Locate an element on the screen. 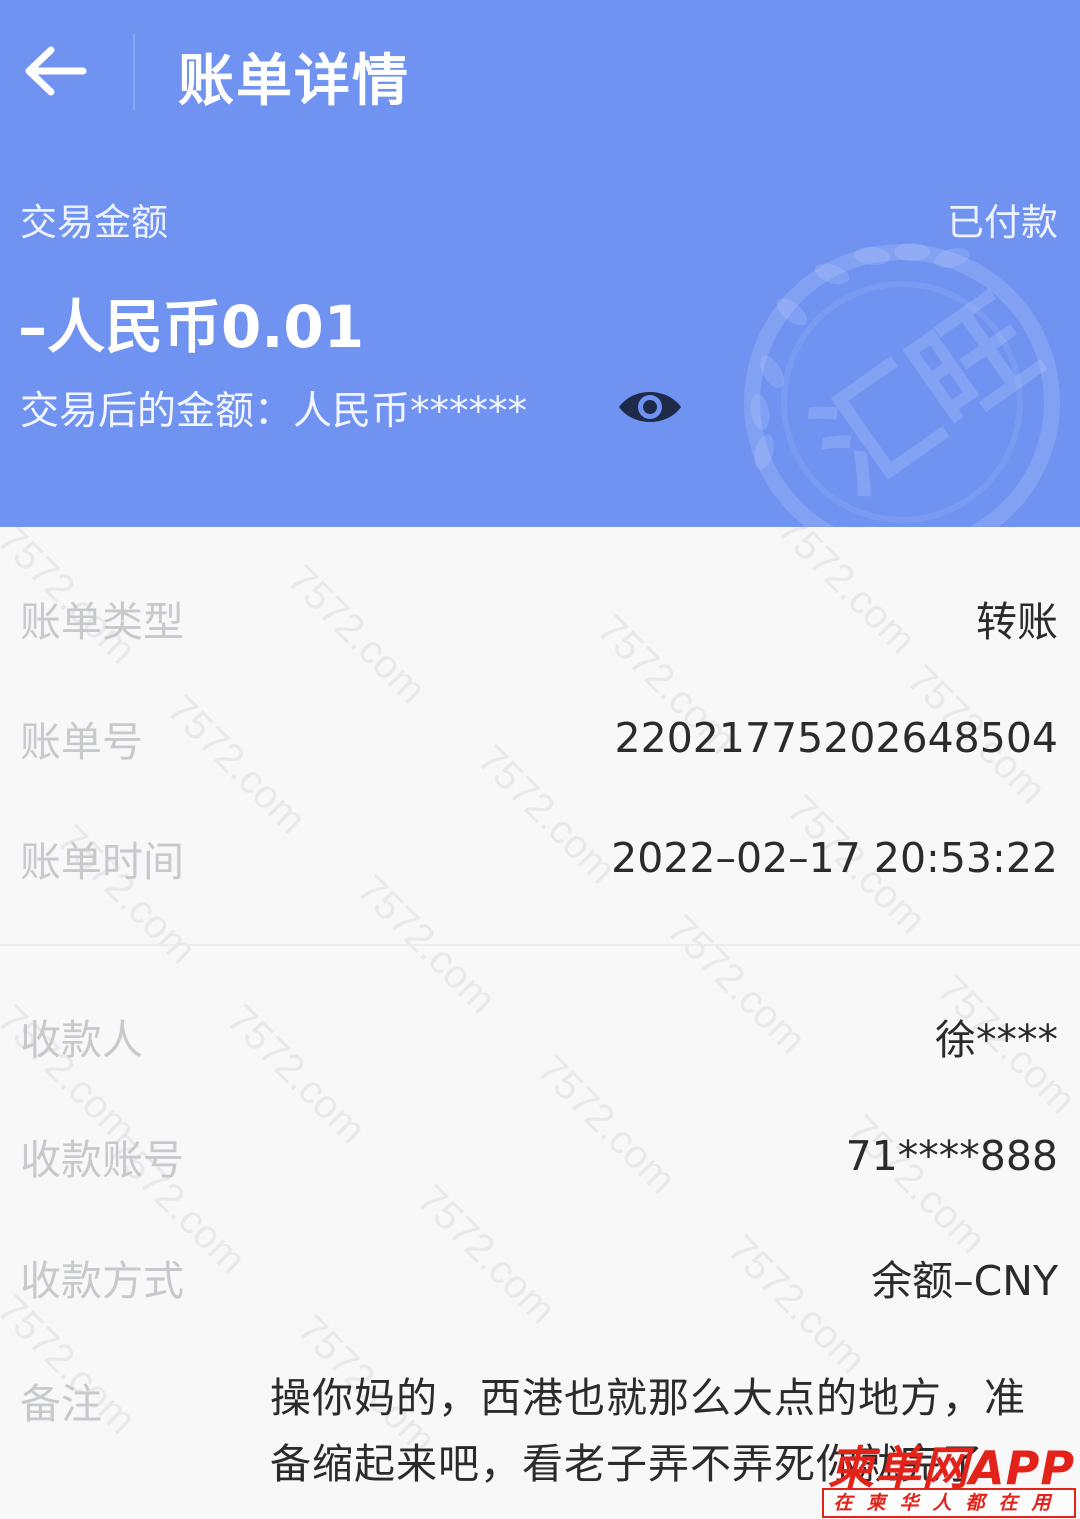 The image size is (1080, 1519). detail-row-payee: 收款人 徐**** is located at coordinates (539, 1036).